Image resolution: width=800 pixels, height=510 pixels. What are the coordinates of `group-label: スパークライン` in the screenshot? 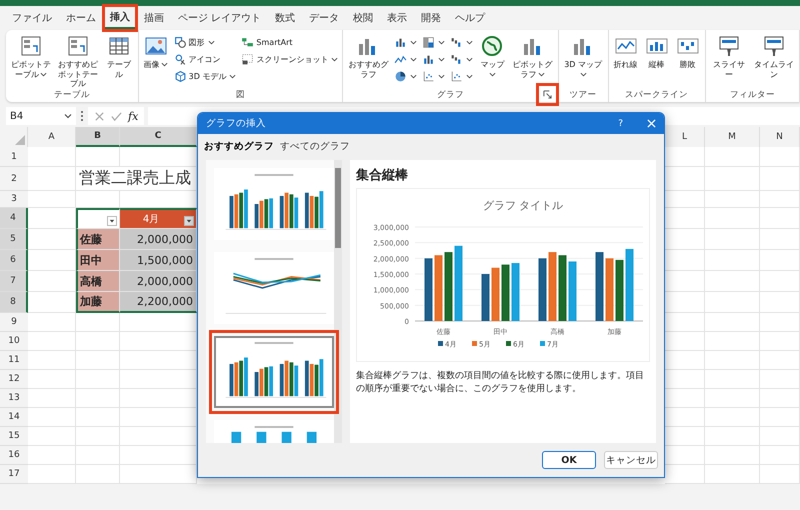 It's located at (656, 95).